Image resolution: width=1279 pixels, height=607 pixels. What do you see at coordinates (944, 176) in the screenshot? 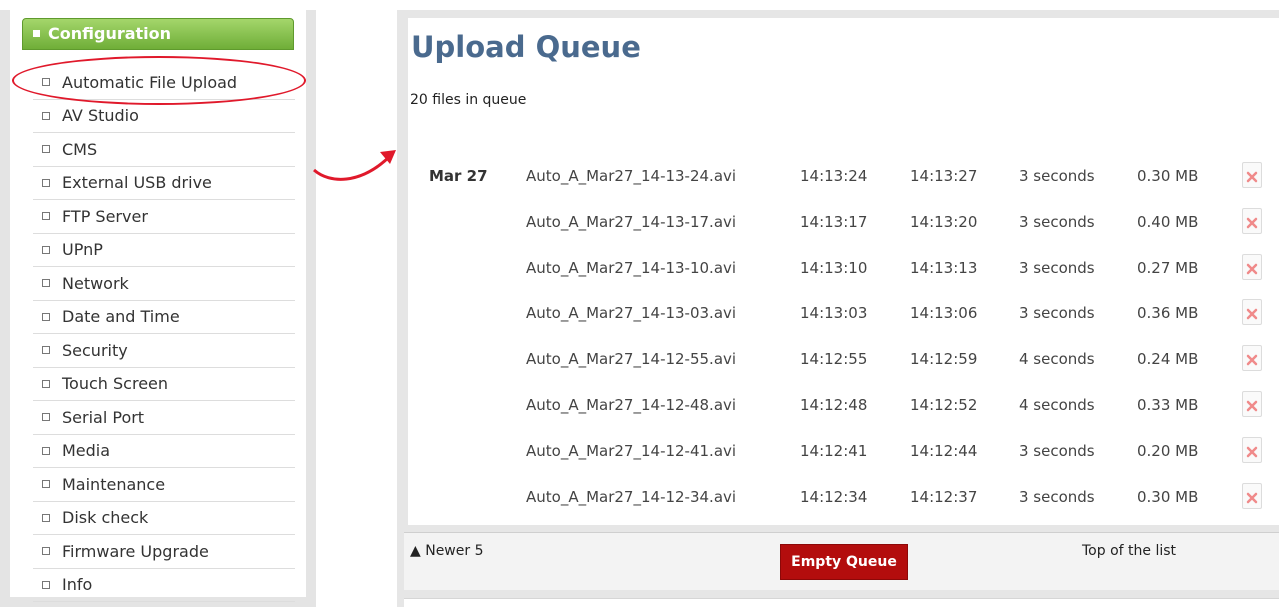
I see `end-time: 14:13:27` at bounding box center [944, 176].